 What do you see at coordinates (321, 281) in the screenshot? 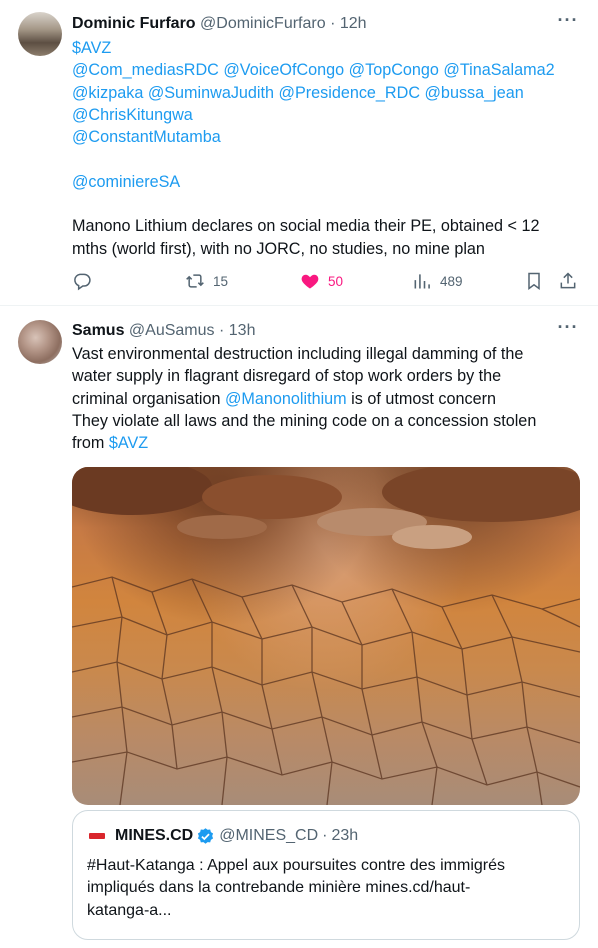
I see `like-button: 50` at bounding box center [321, 281].